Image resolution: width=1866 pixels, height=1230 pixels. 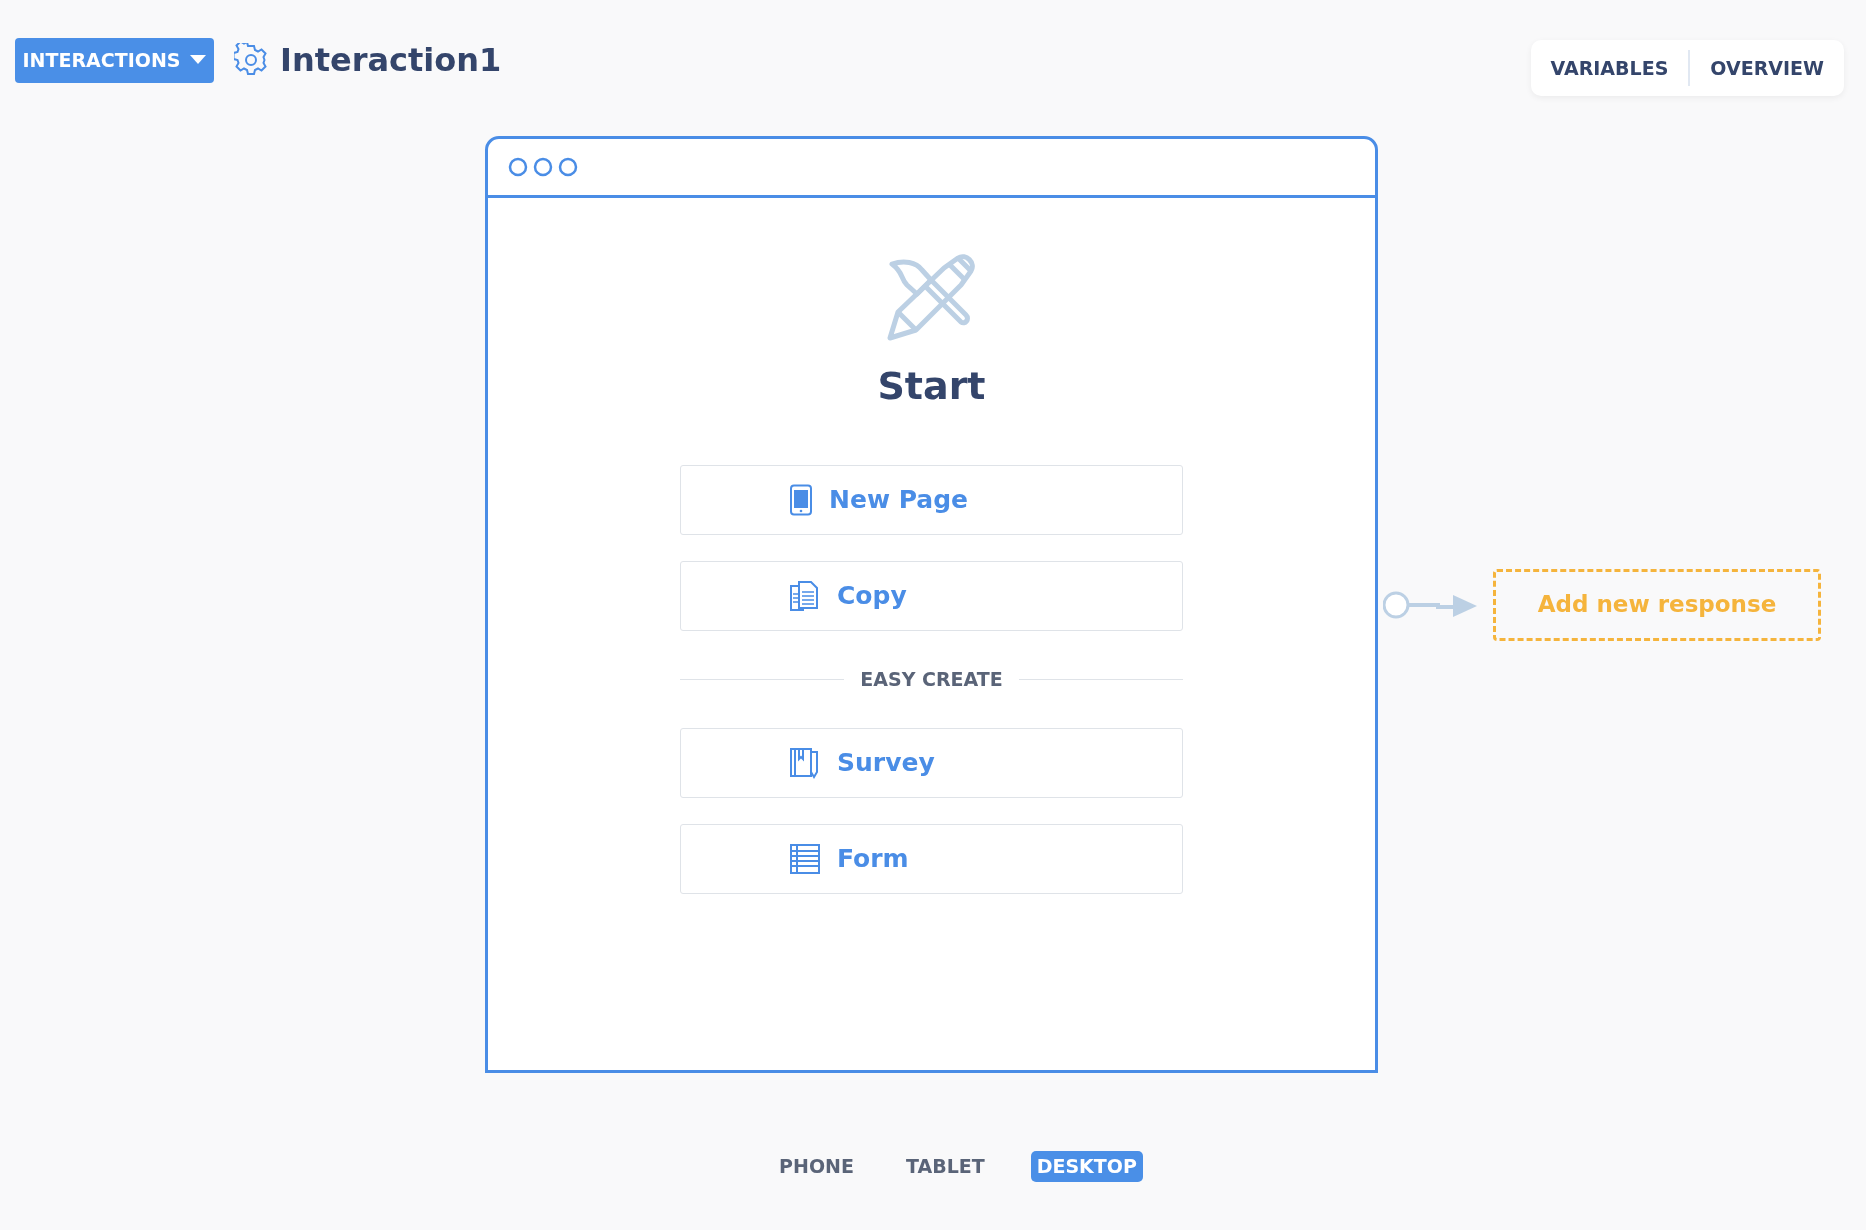 What do you see at coordinates (801, 500) in the screenshot?
I see `phone-icon` at bounding box center [801, 500].